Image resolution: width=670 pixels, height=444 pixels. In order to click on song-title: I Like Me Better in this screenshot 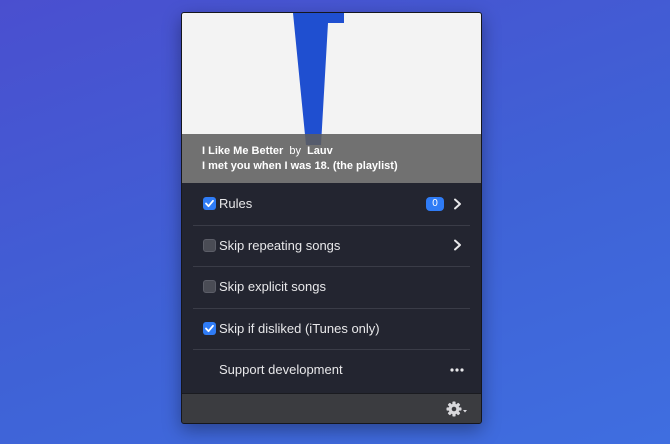, I will do `click(243, 151)`.